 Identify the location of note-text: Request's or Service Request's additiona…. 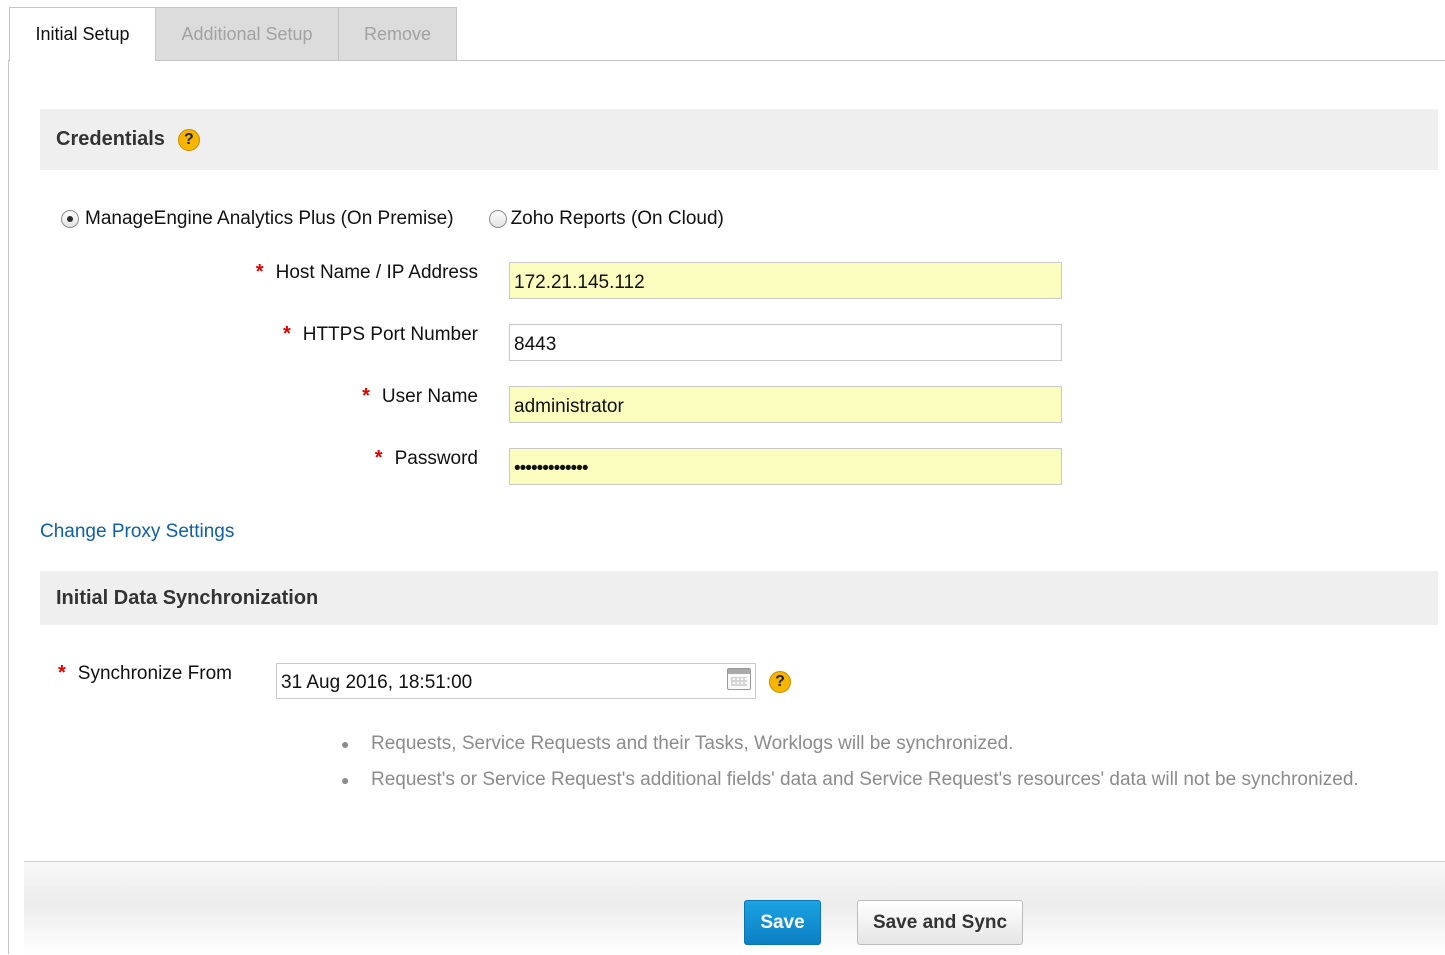
(865, 779).